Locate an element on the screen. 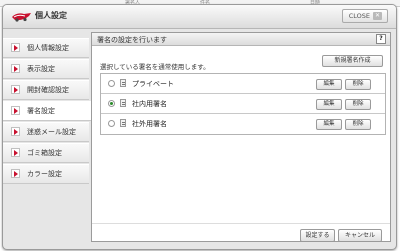 The height and width of the screenshot is (251, 400). sidebar-item-label: 個人情報設定 is located at coordinates (48, 48).